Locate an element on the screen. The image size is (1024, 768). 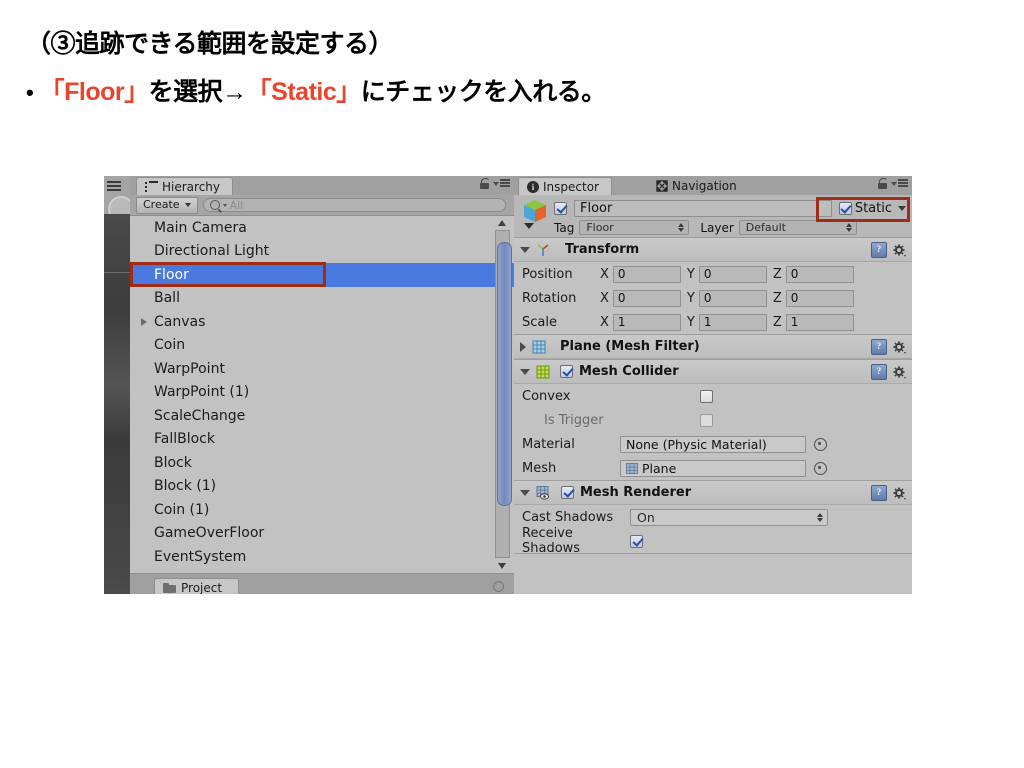
material-object-picker-icon is located at coordinates (820, 444).